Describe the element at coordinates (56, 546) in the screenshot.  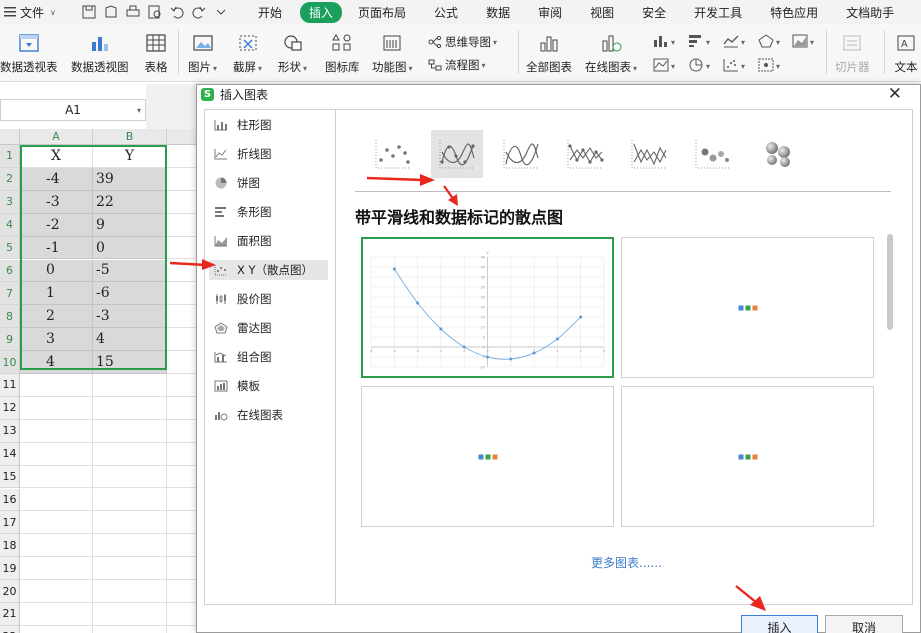
I see `cell-a18` at that location.